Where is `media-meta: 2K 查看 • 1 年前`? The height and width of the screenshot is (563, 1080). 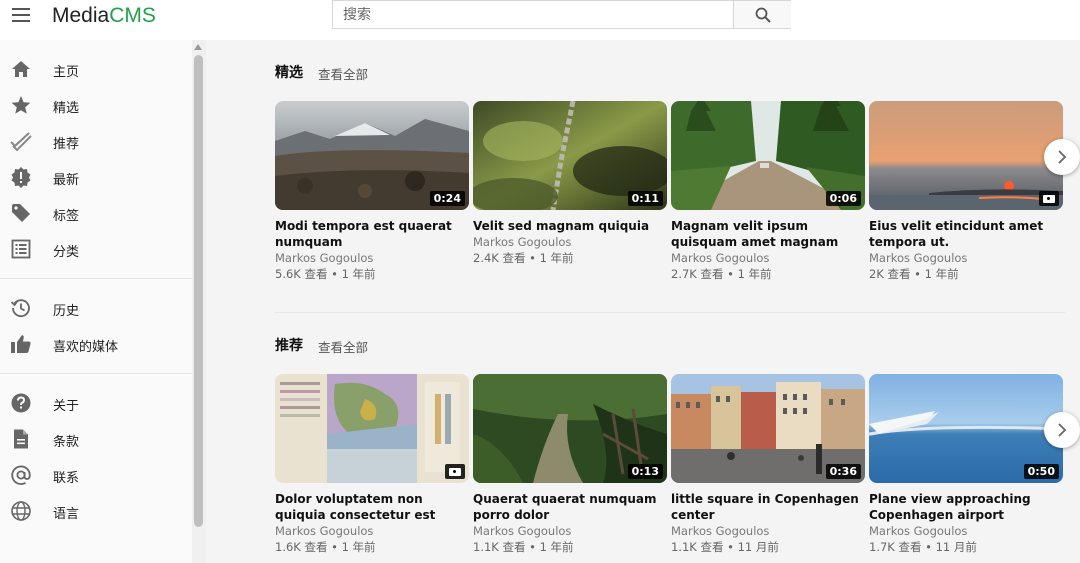 media-meta: 2K 查看 • 1 年前 is located at coordinates (914, 274).